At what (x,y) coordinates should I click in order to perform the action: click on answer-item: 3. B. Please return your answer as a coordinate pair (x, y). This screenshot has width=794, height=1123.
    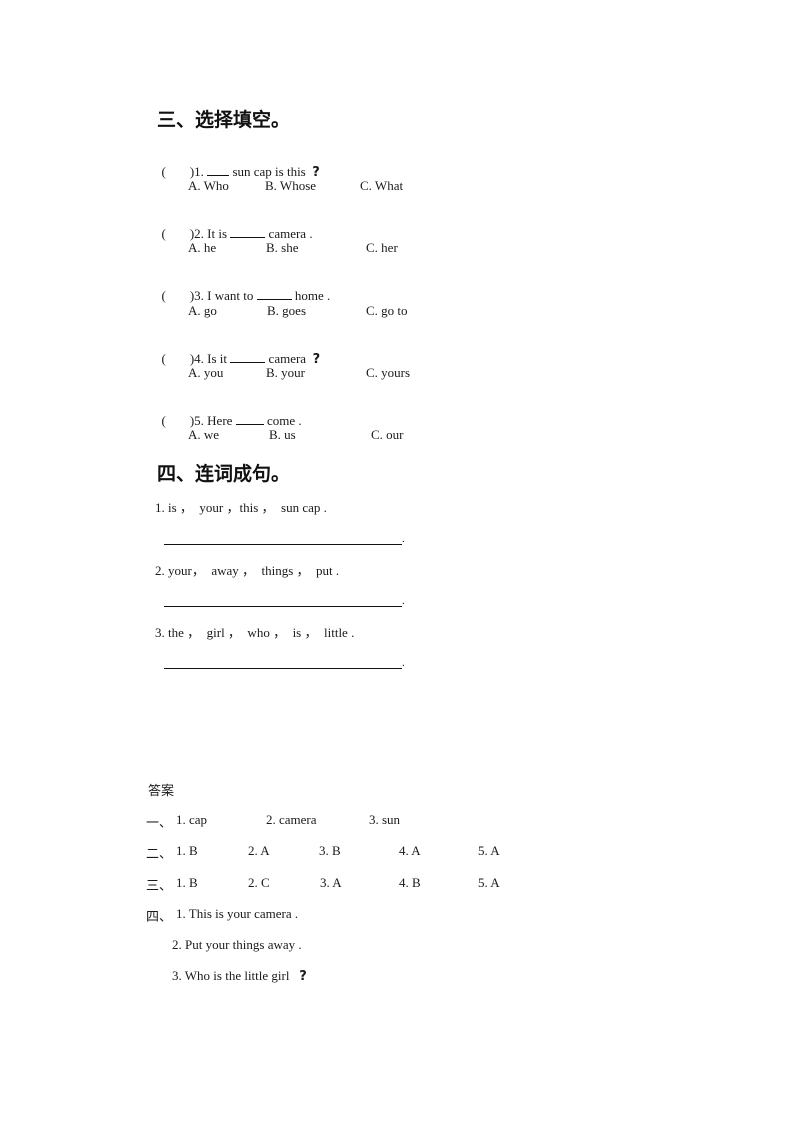
    Looking at the image, I should click on (330, 850).